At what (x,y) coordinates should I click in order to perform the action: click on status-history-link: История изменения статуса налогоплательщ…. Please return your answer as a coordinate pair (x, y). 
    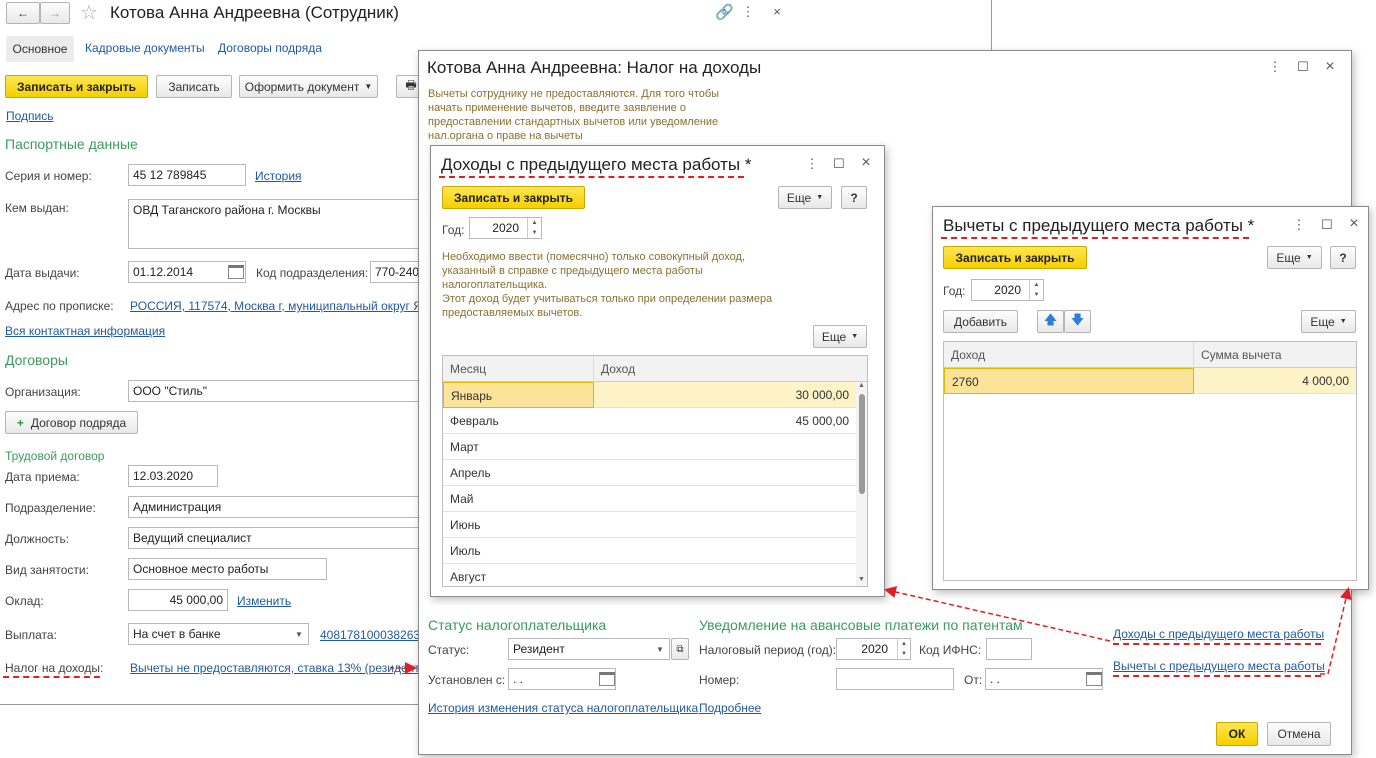
    Looking at the image, I should click on (563, 708).